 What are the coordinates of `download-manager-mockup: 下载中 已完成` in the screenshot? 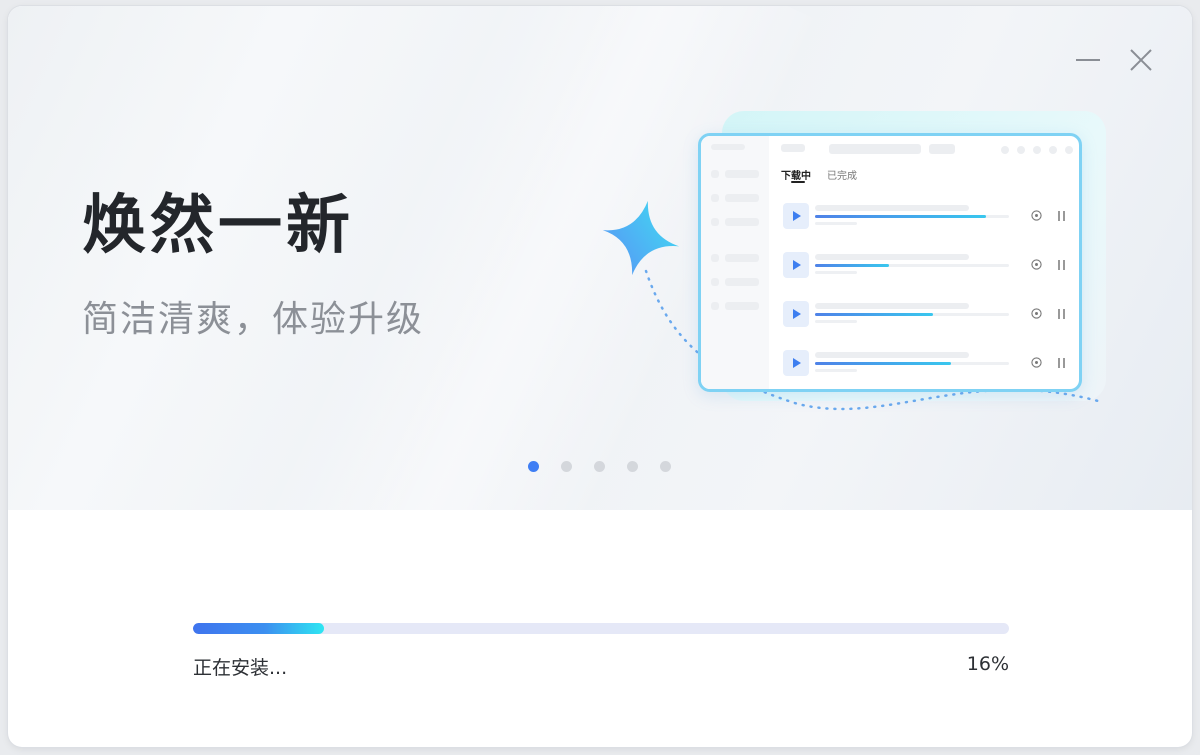 It's located at (890, 262).